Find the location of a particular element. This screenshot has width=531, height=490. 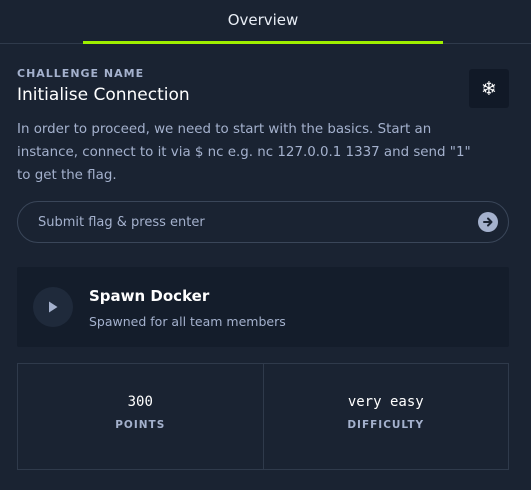

snowflake-icon: ❄ is located at coordinates (489, 88).